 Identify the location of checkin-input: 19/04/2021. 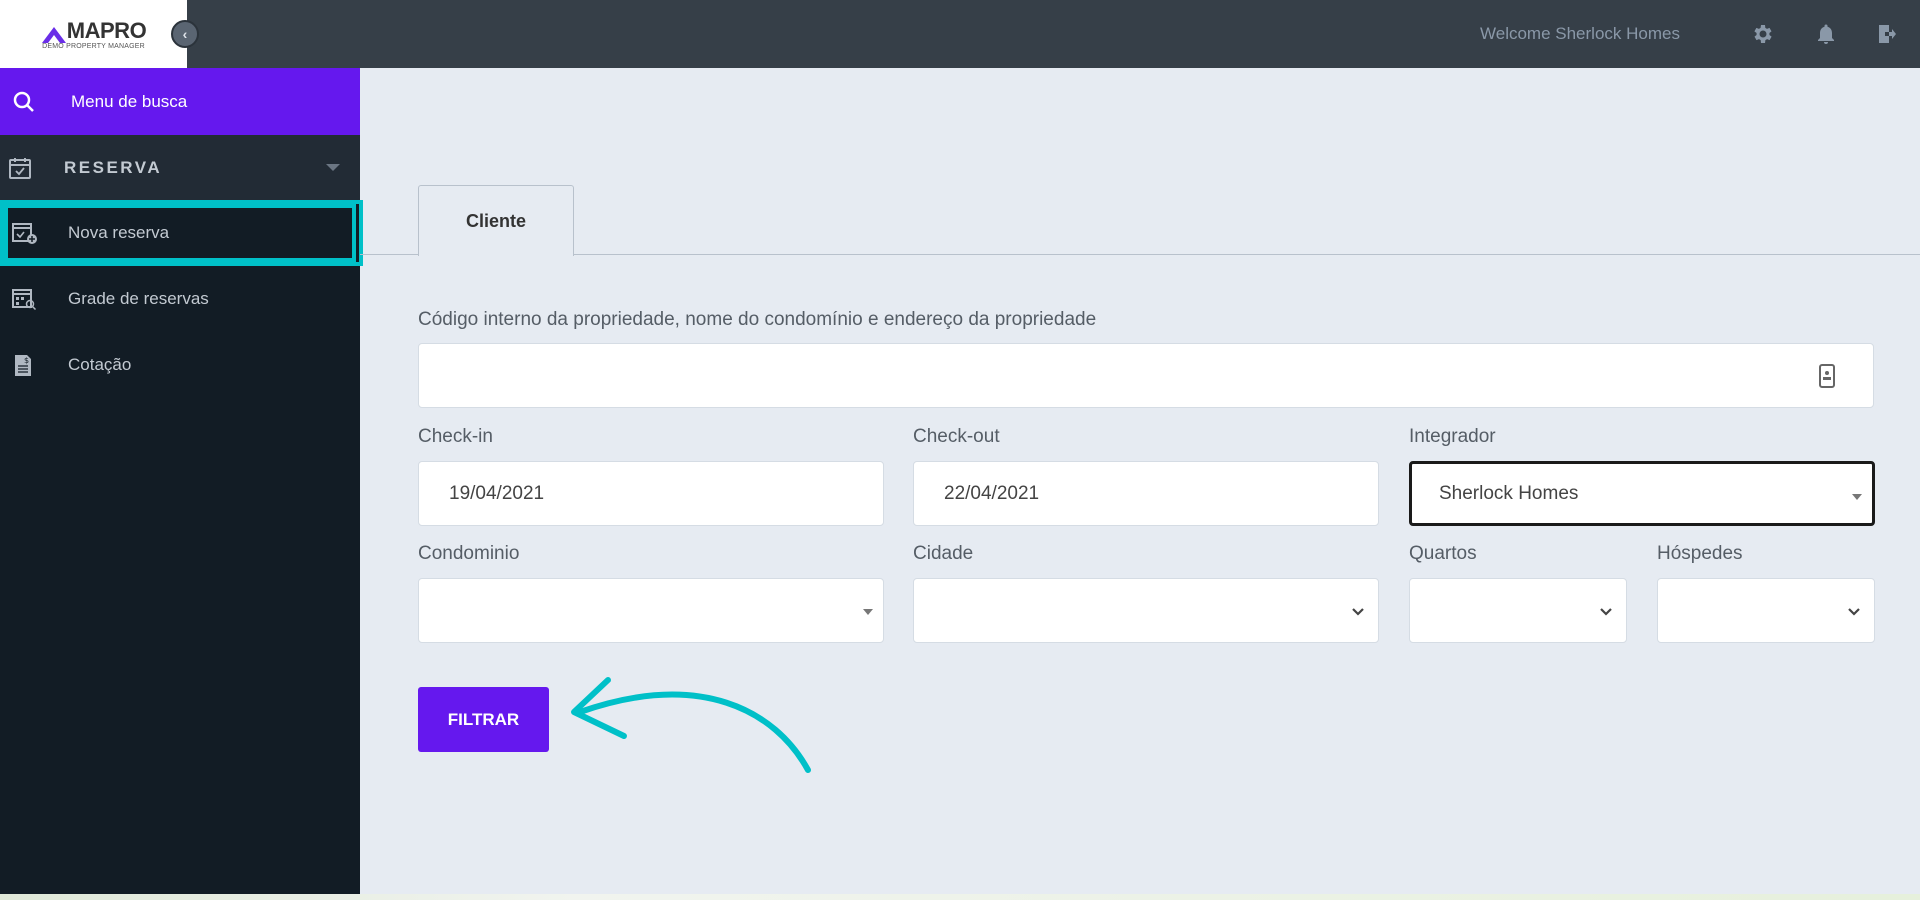
(651, 493).